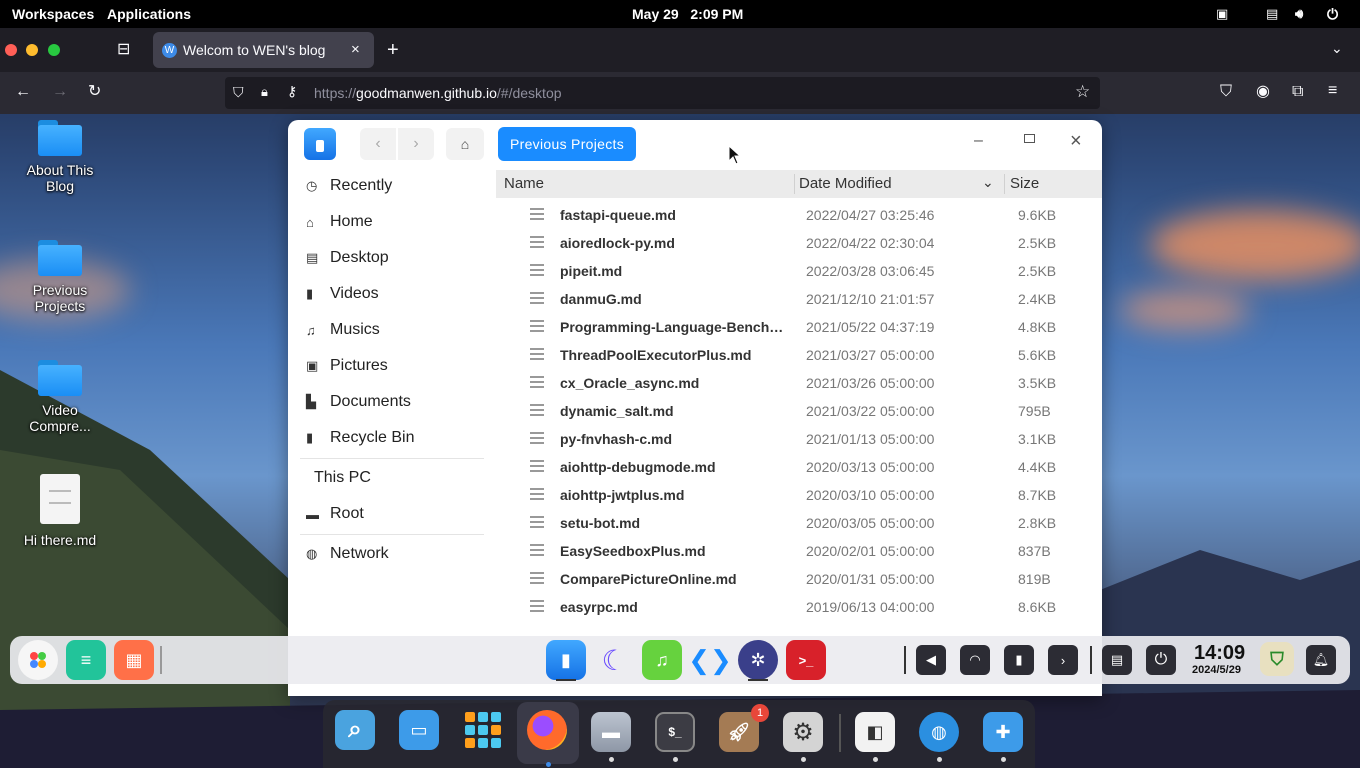 The image size is (1360, 768). I want to click on column-size: Size, so click(1024, 183).